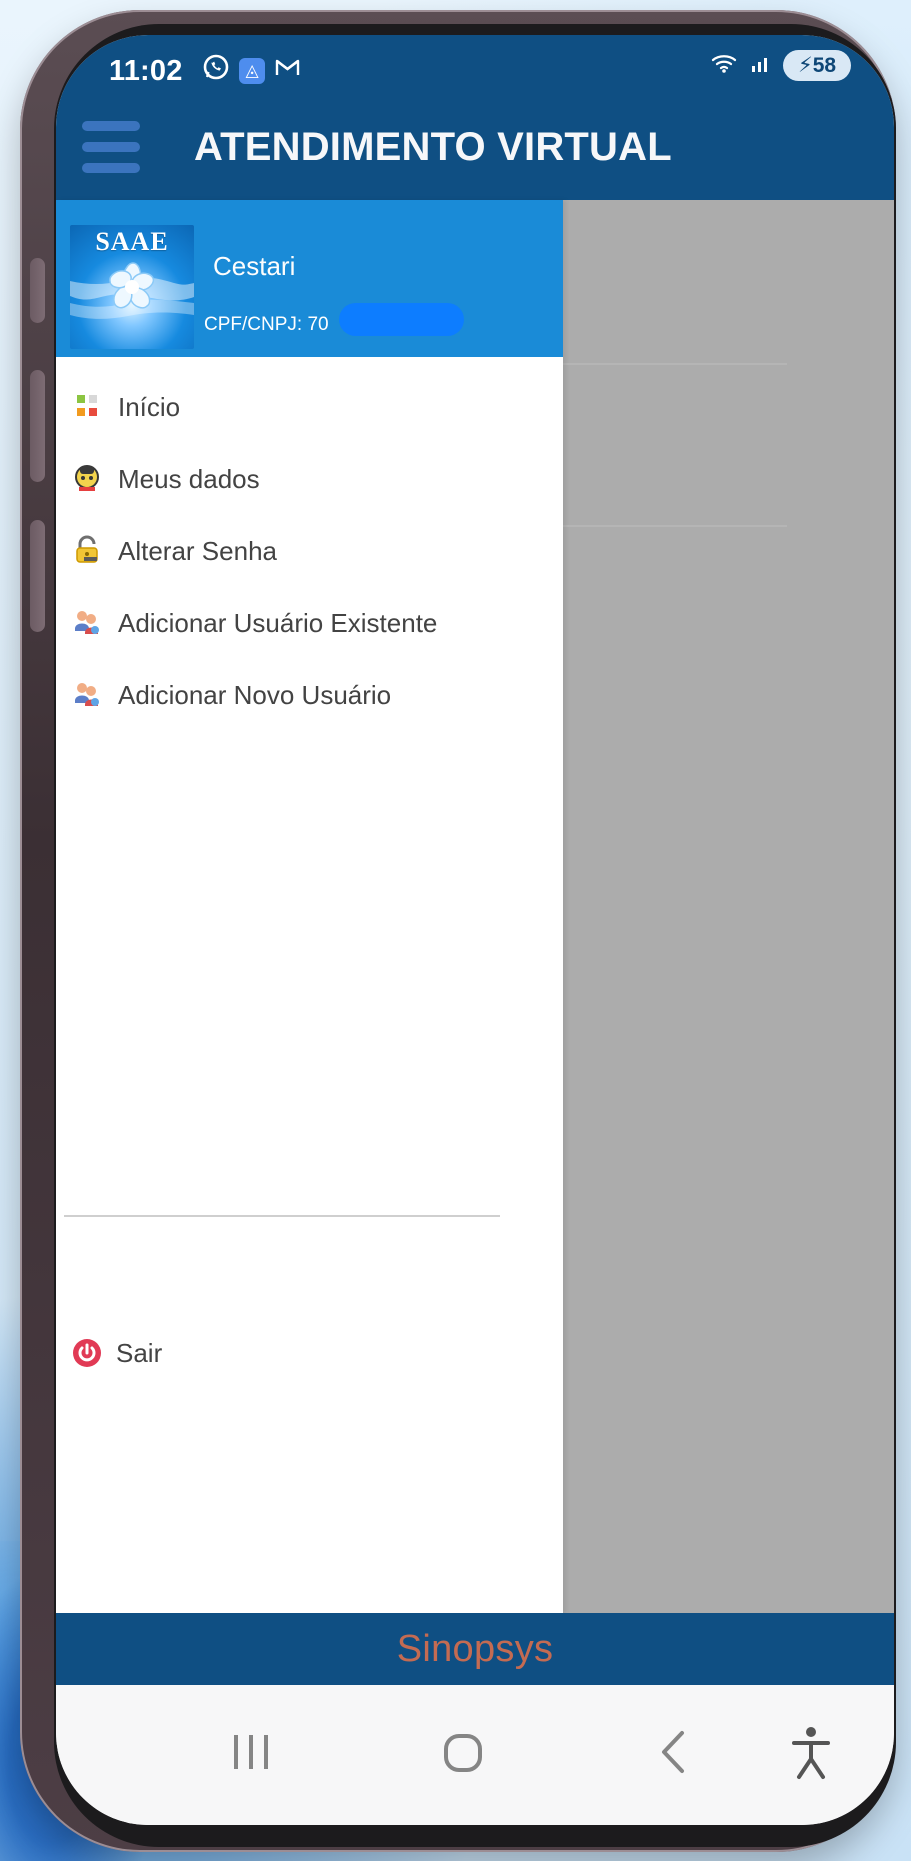 This screenshot has width=911, height=1861. What do you see at coordinates (87, 550) in the screenshot?
I see `lock-icon` at bounding box center [87, 550].